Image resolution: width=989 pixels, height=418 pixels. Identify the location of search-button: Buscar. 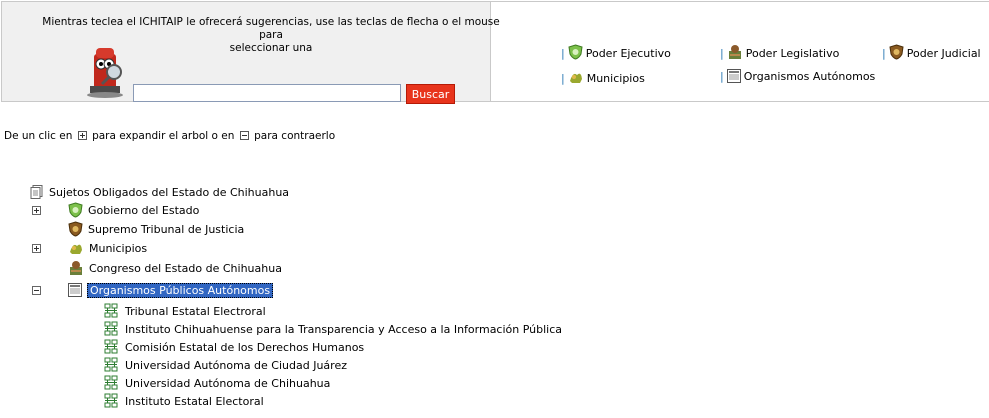
(430, 94).